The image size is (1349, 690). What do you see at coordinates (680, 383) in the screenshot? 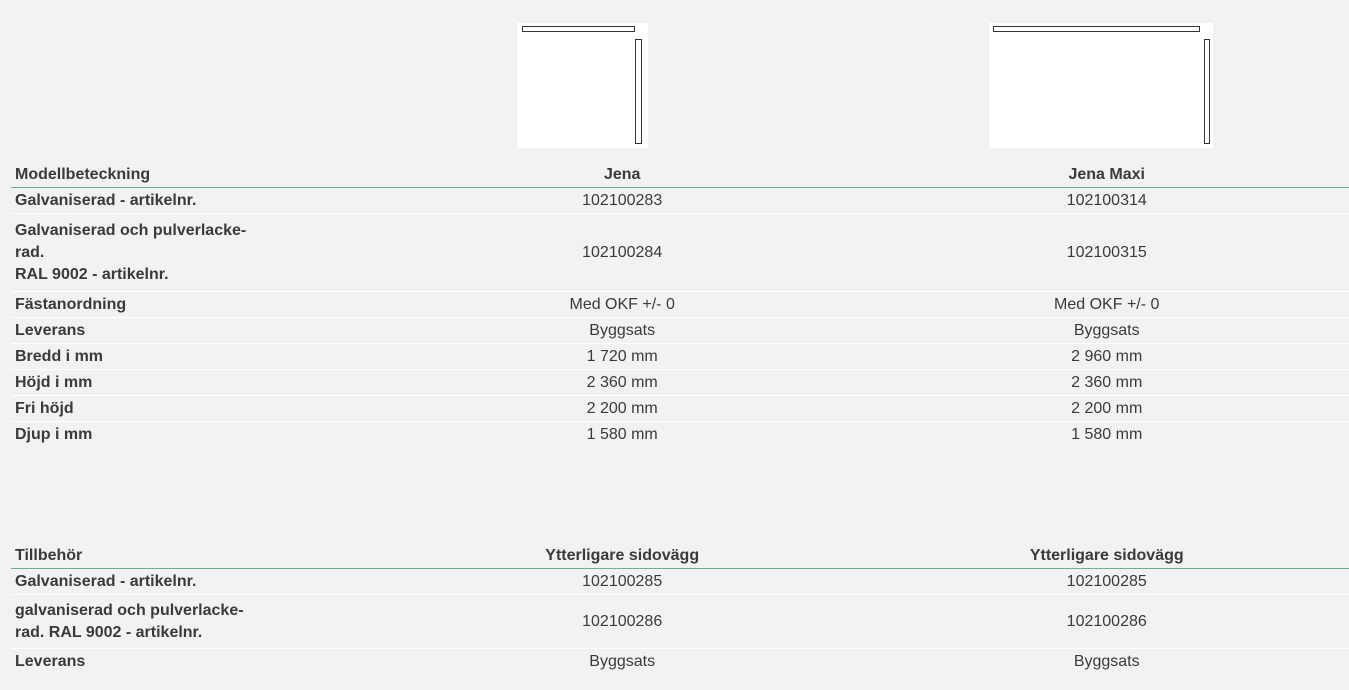
I see `table-row: Höjd i mm 2 360 mm 2 360 mm` at bounding box center [680, 383].